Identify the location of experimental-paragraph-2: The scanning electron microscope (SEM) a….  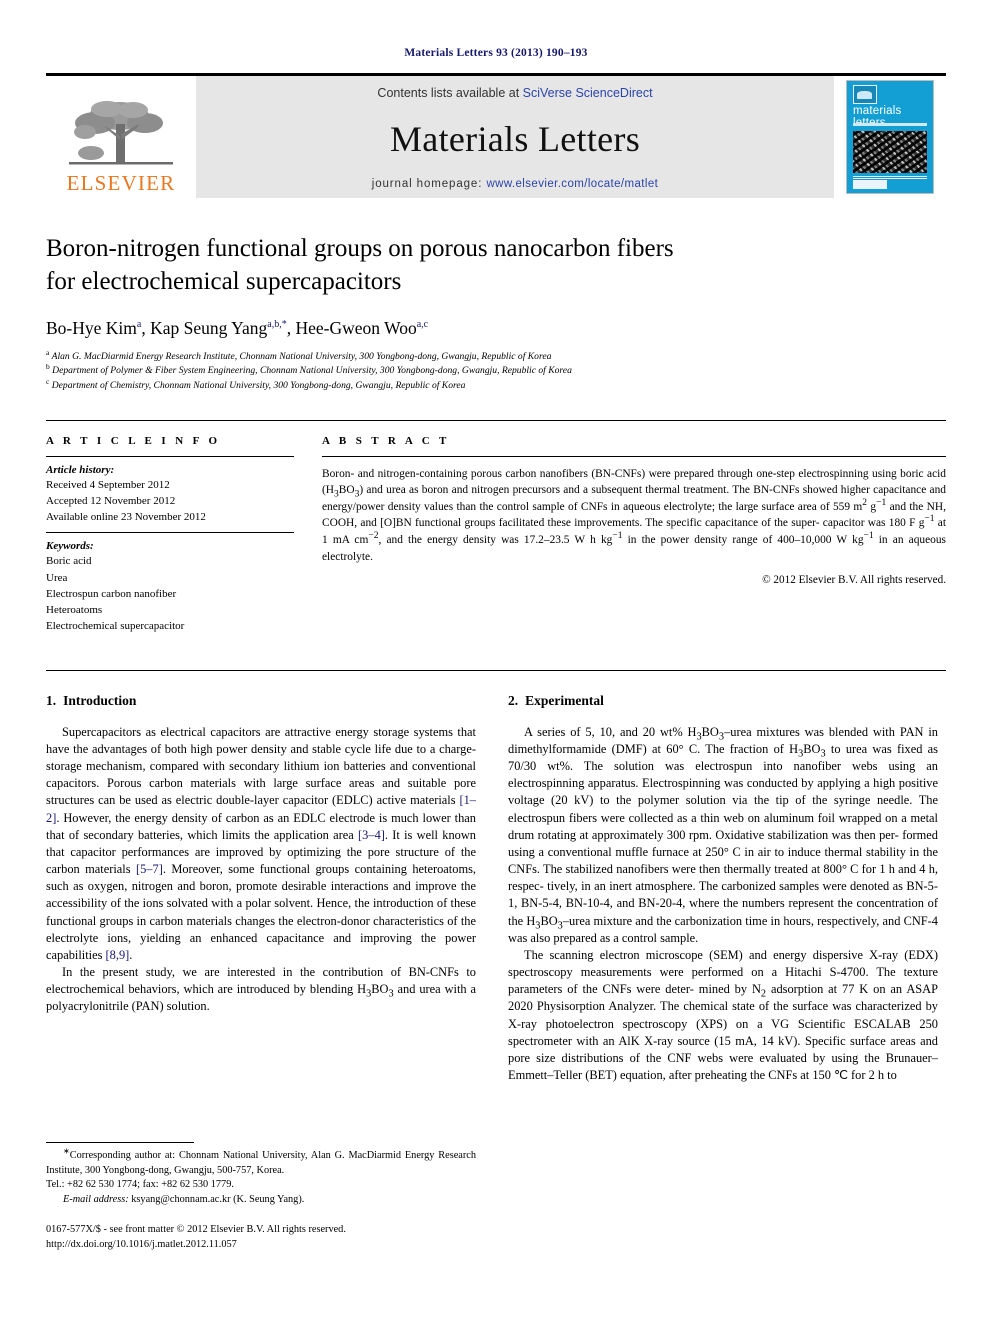
(723, 1015).